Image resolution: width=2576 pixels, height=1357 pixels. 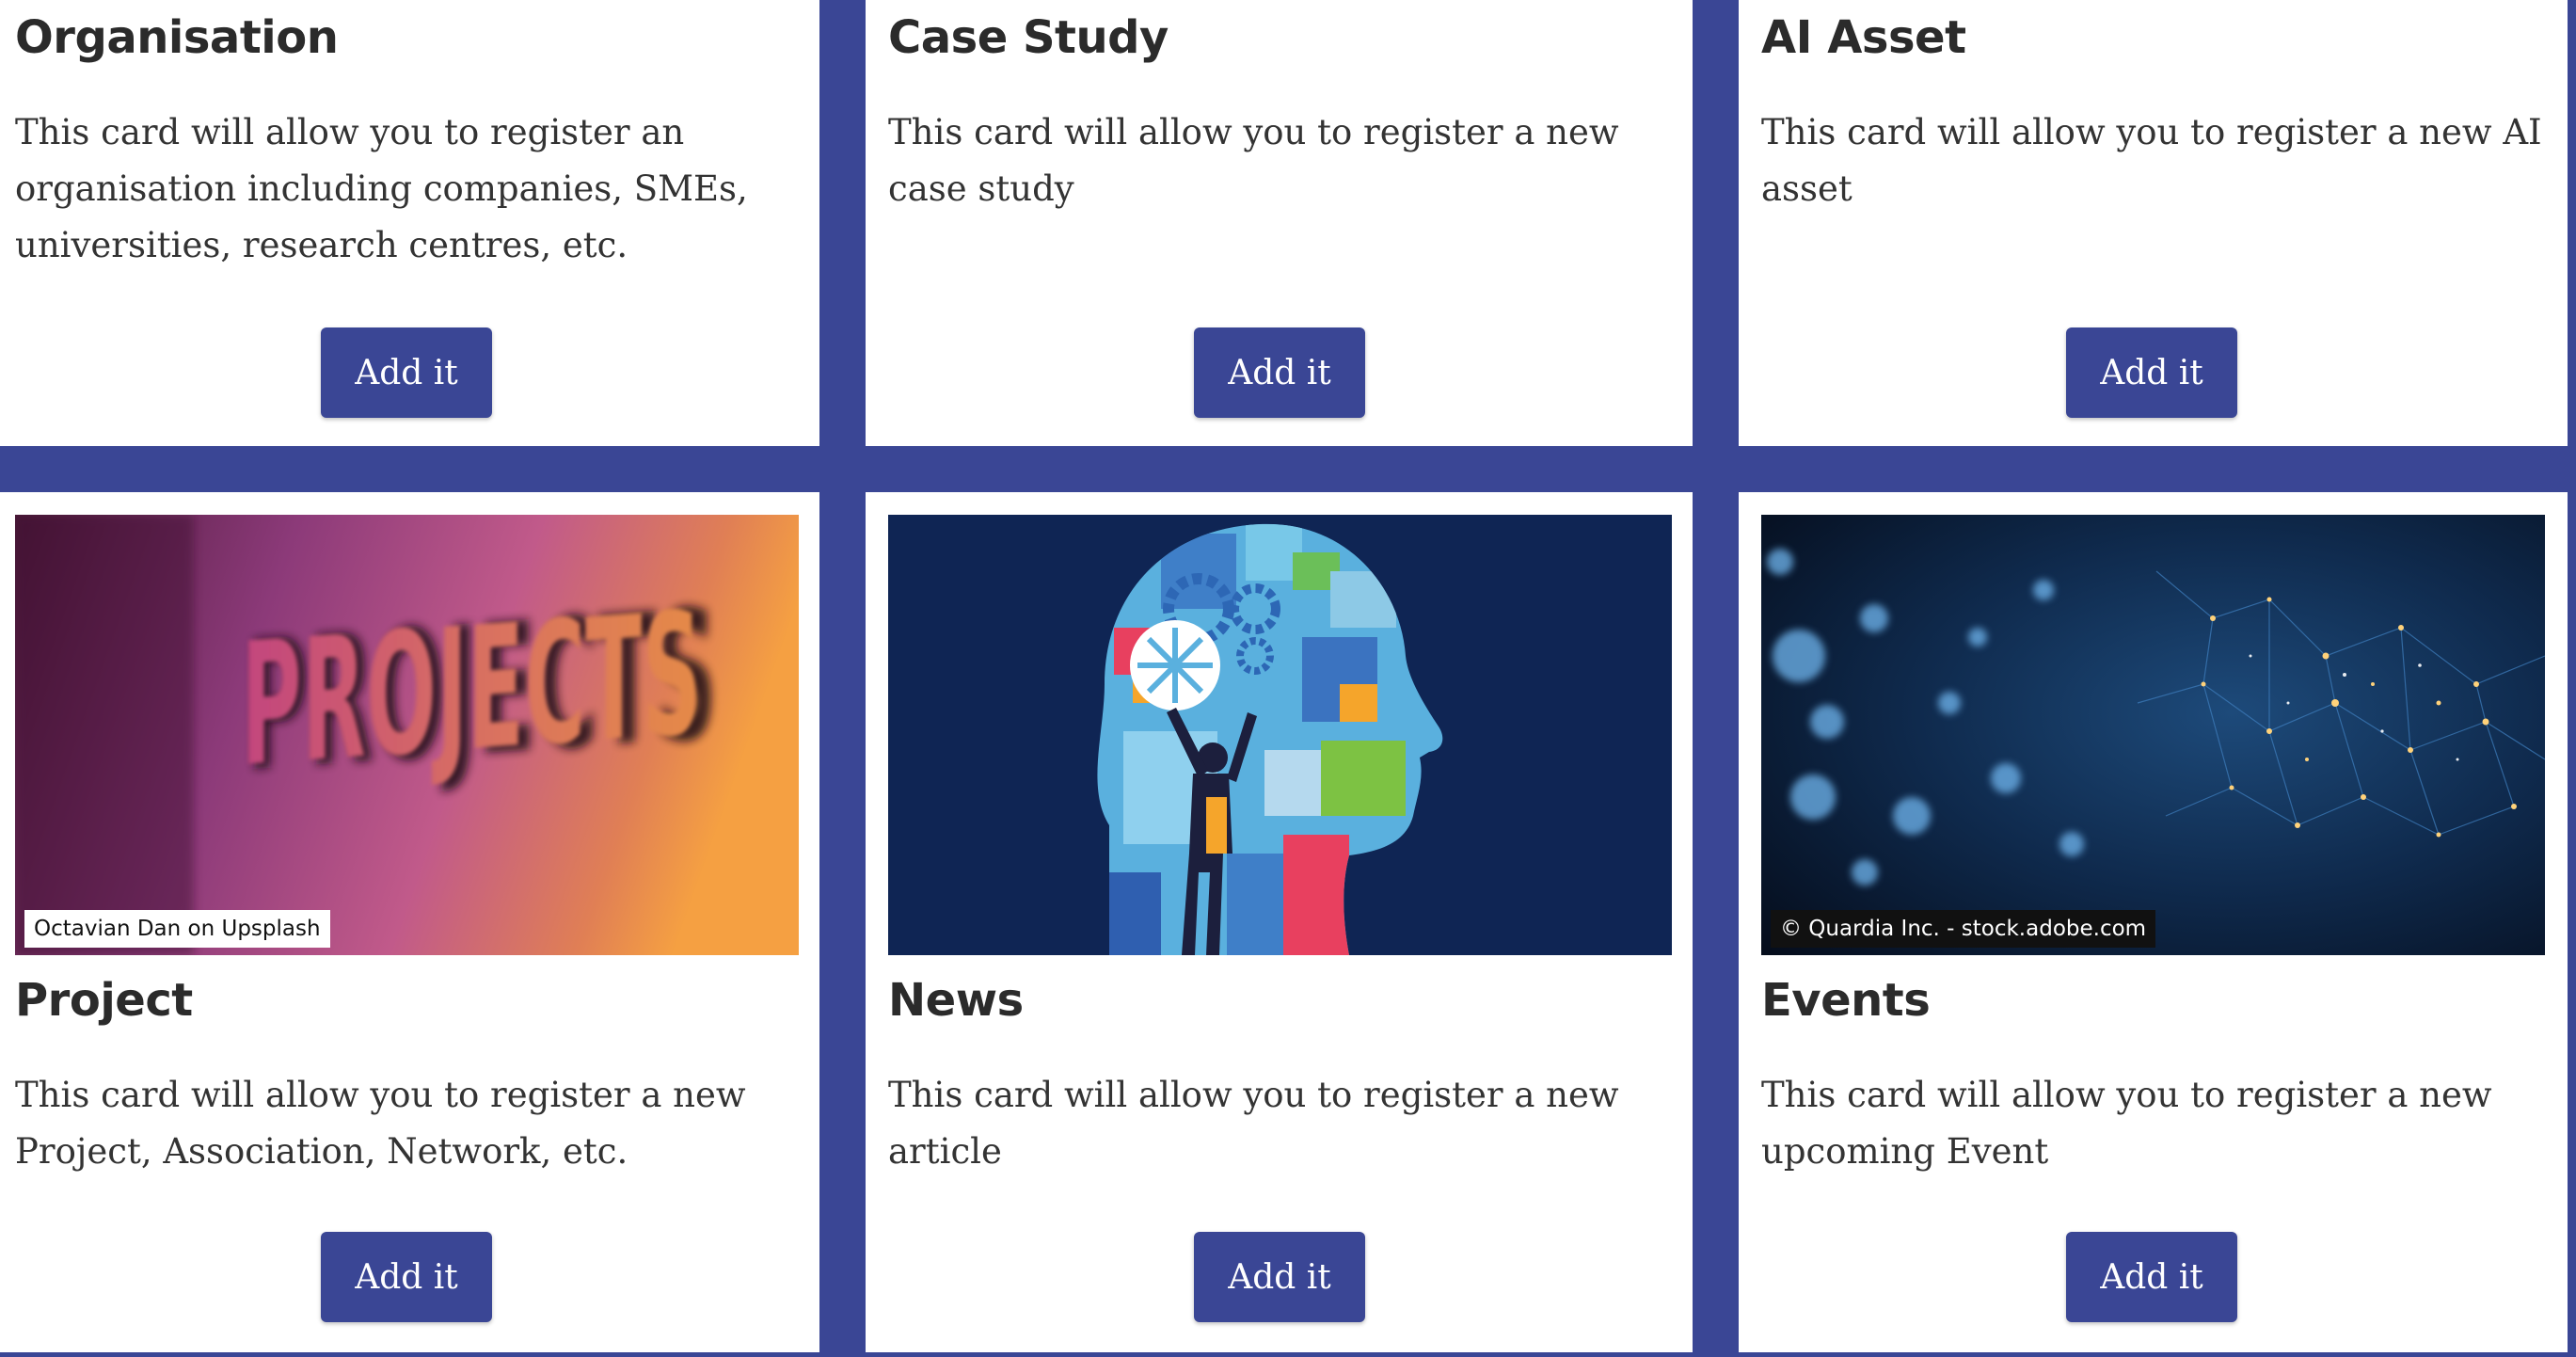 I want to click on add-organisation-button: Add it, so click(x=406, y=373).